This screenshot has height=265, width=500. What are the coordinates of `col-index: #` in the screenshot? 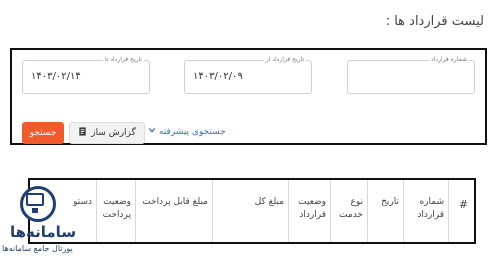 It's located at (461, 211).